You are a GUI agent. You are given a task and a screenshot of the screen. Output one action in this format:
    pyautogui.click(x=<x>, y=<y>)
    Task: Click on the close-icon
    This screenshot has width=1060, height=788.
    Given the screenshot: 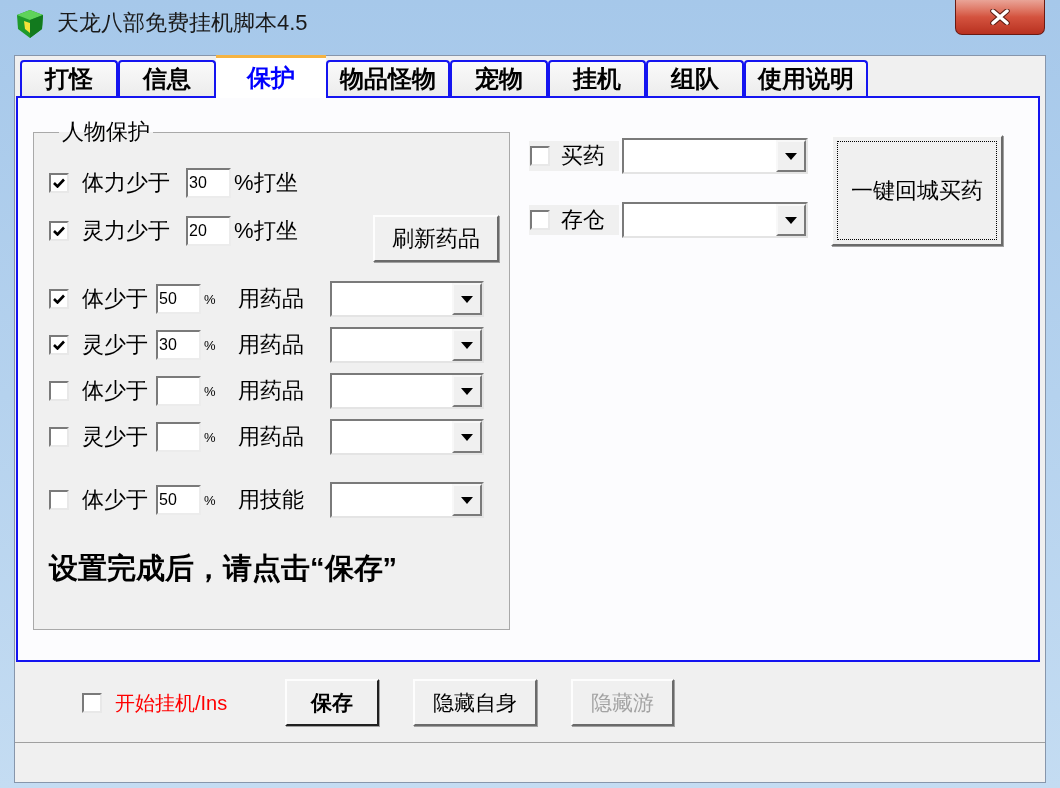 What is the action you would take?
    pyautogui.click(x=1000, y=17)
    